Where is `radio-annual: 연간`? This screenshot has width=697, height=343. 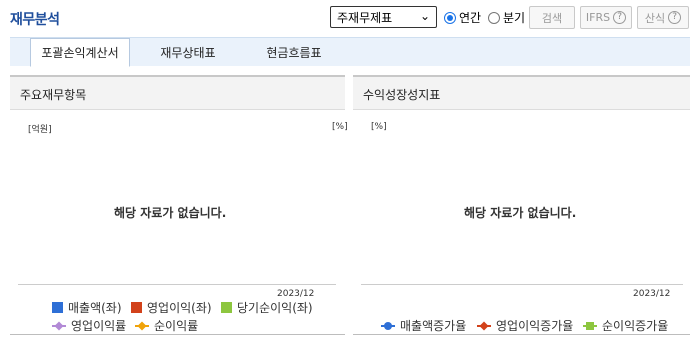
radio-annual: 연간 is located at coordinates (462, 17).